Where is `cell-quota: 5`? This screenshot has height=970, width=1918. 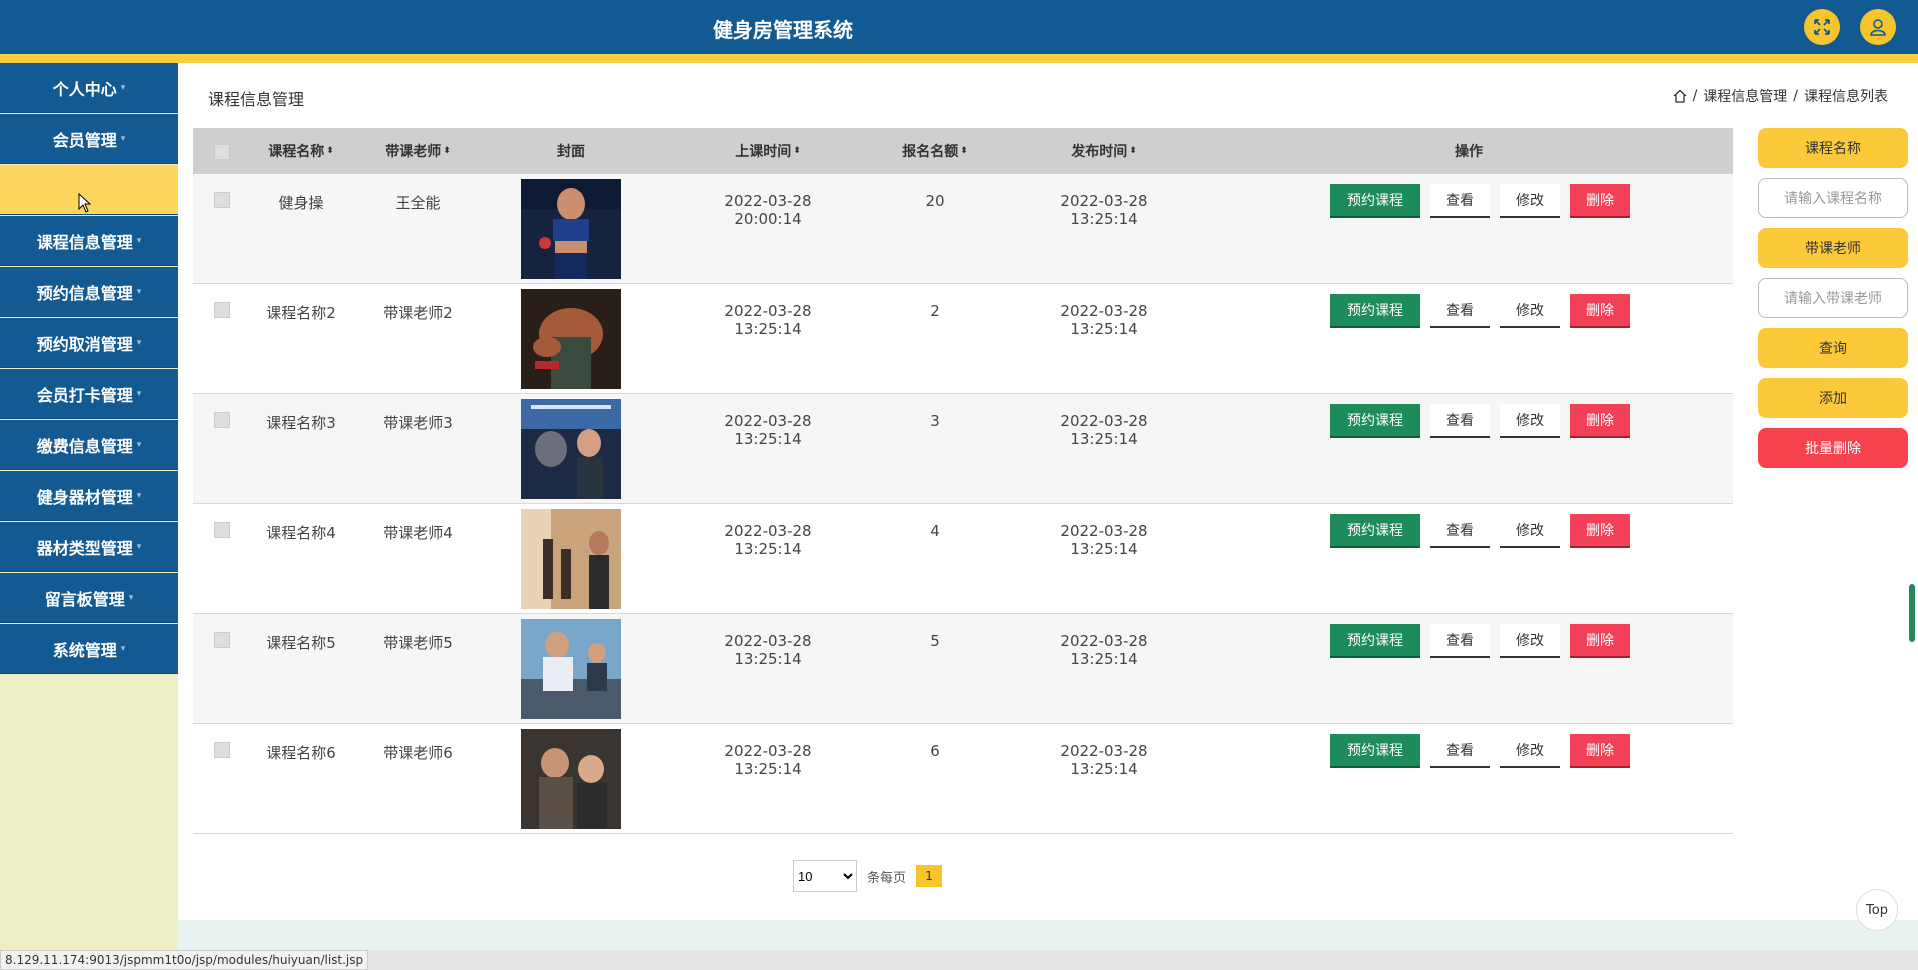 cell-quota: 5 is located at coordinates (935, 641).